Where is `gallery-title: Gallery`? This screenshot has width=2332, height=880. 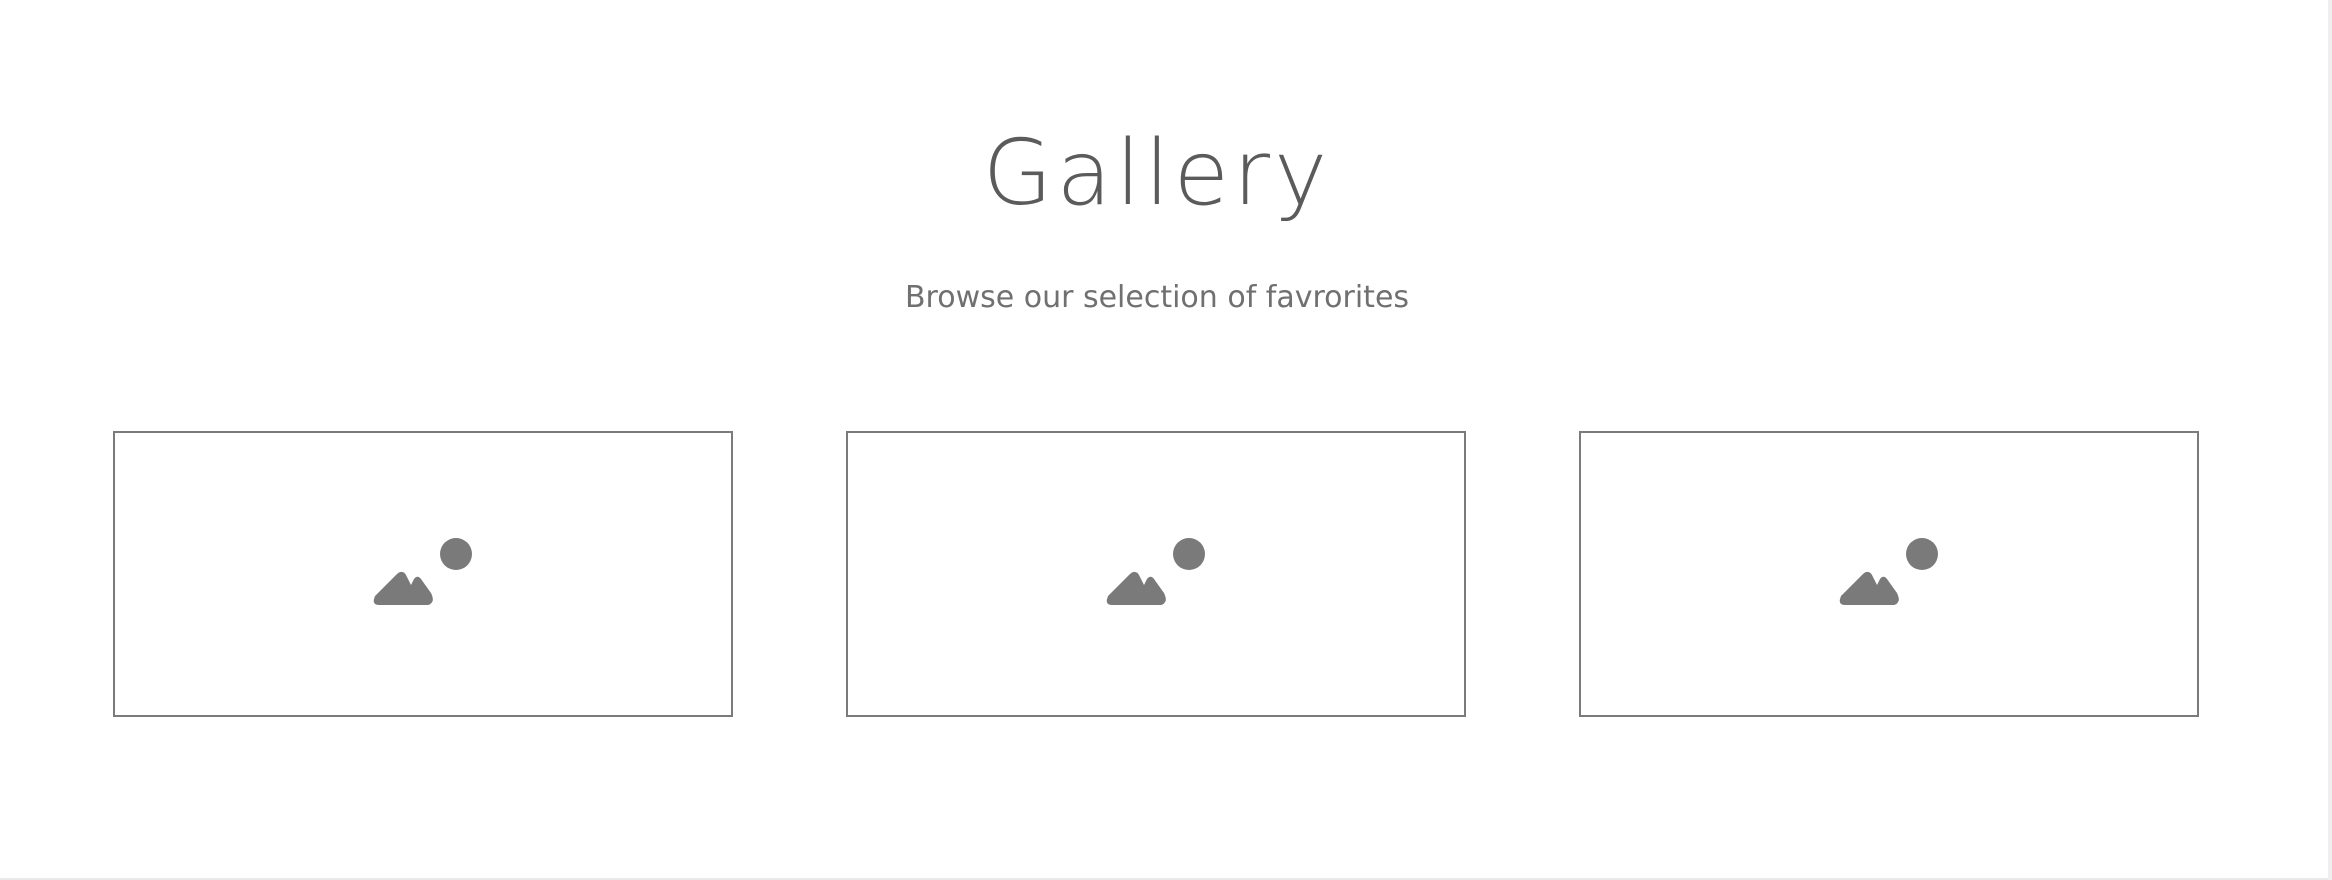 gallery-title: Gallery is located at coordinates (1157, 173).